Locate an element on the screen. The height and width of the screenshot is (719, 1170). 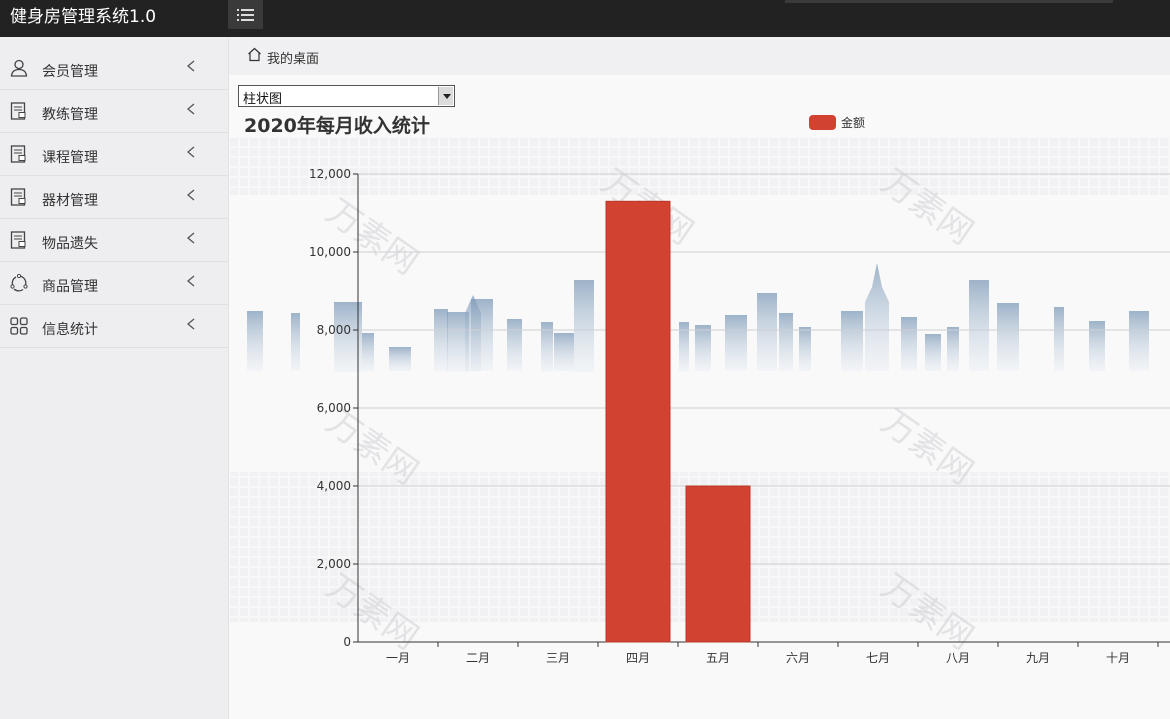
x-axis-tick-label: 三月 is located at coordinates (558, 658).